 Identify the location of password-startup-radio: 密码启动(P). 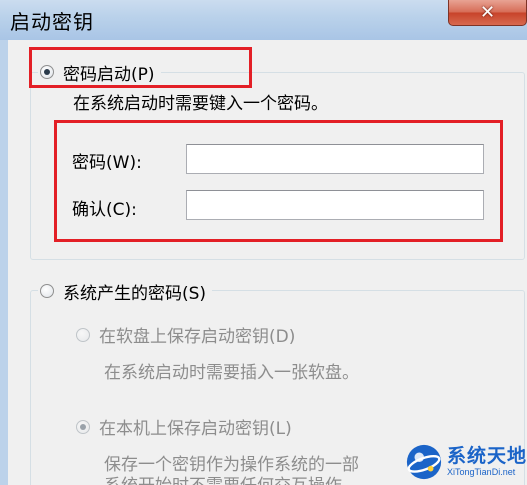
(99, 72).